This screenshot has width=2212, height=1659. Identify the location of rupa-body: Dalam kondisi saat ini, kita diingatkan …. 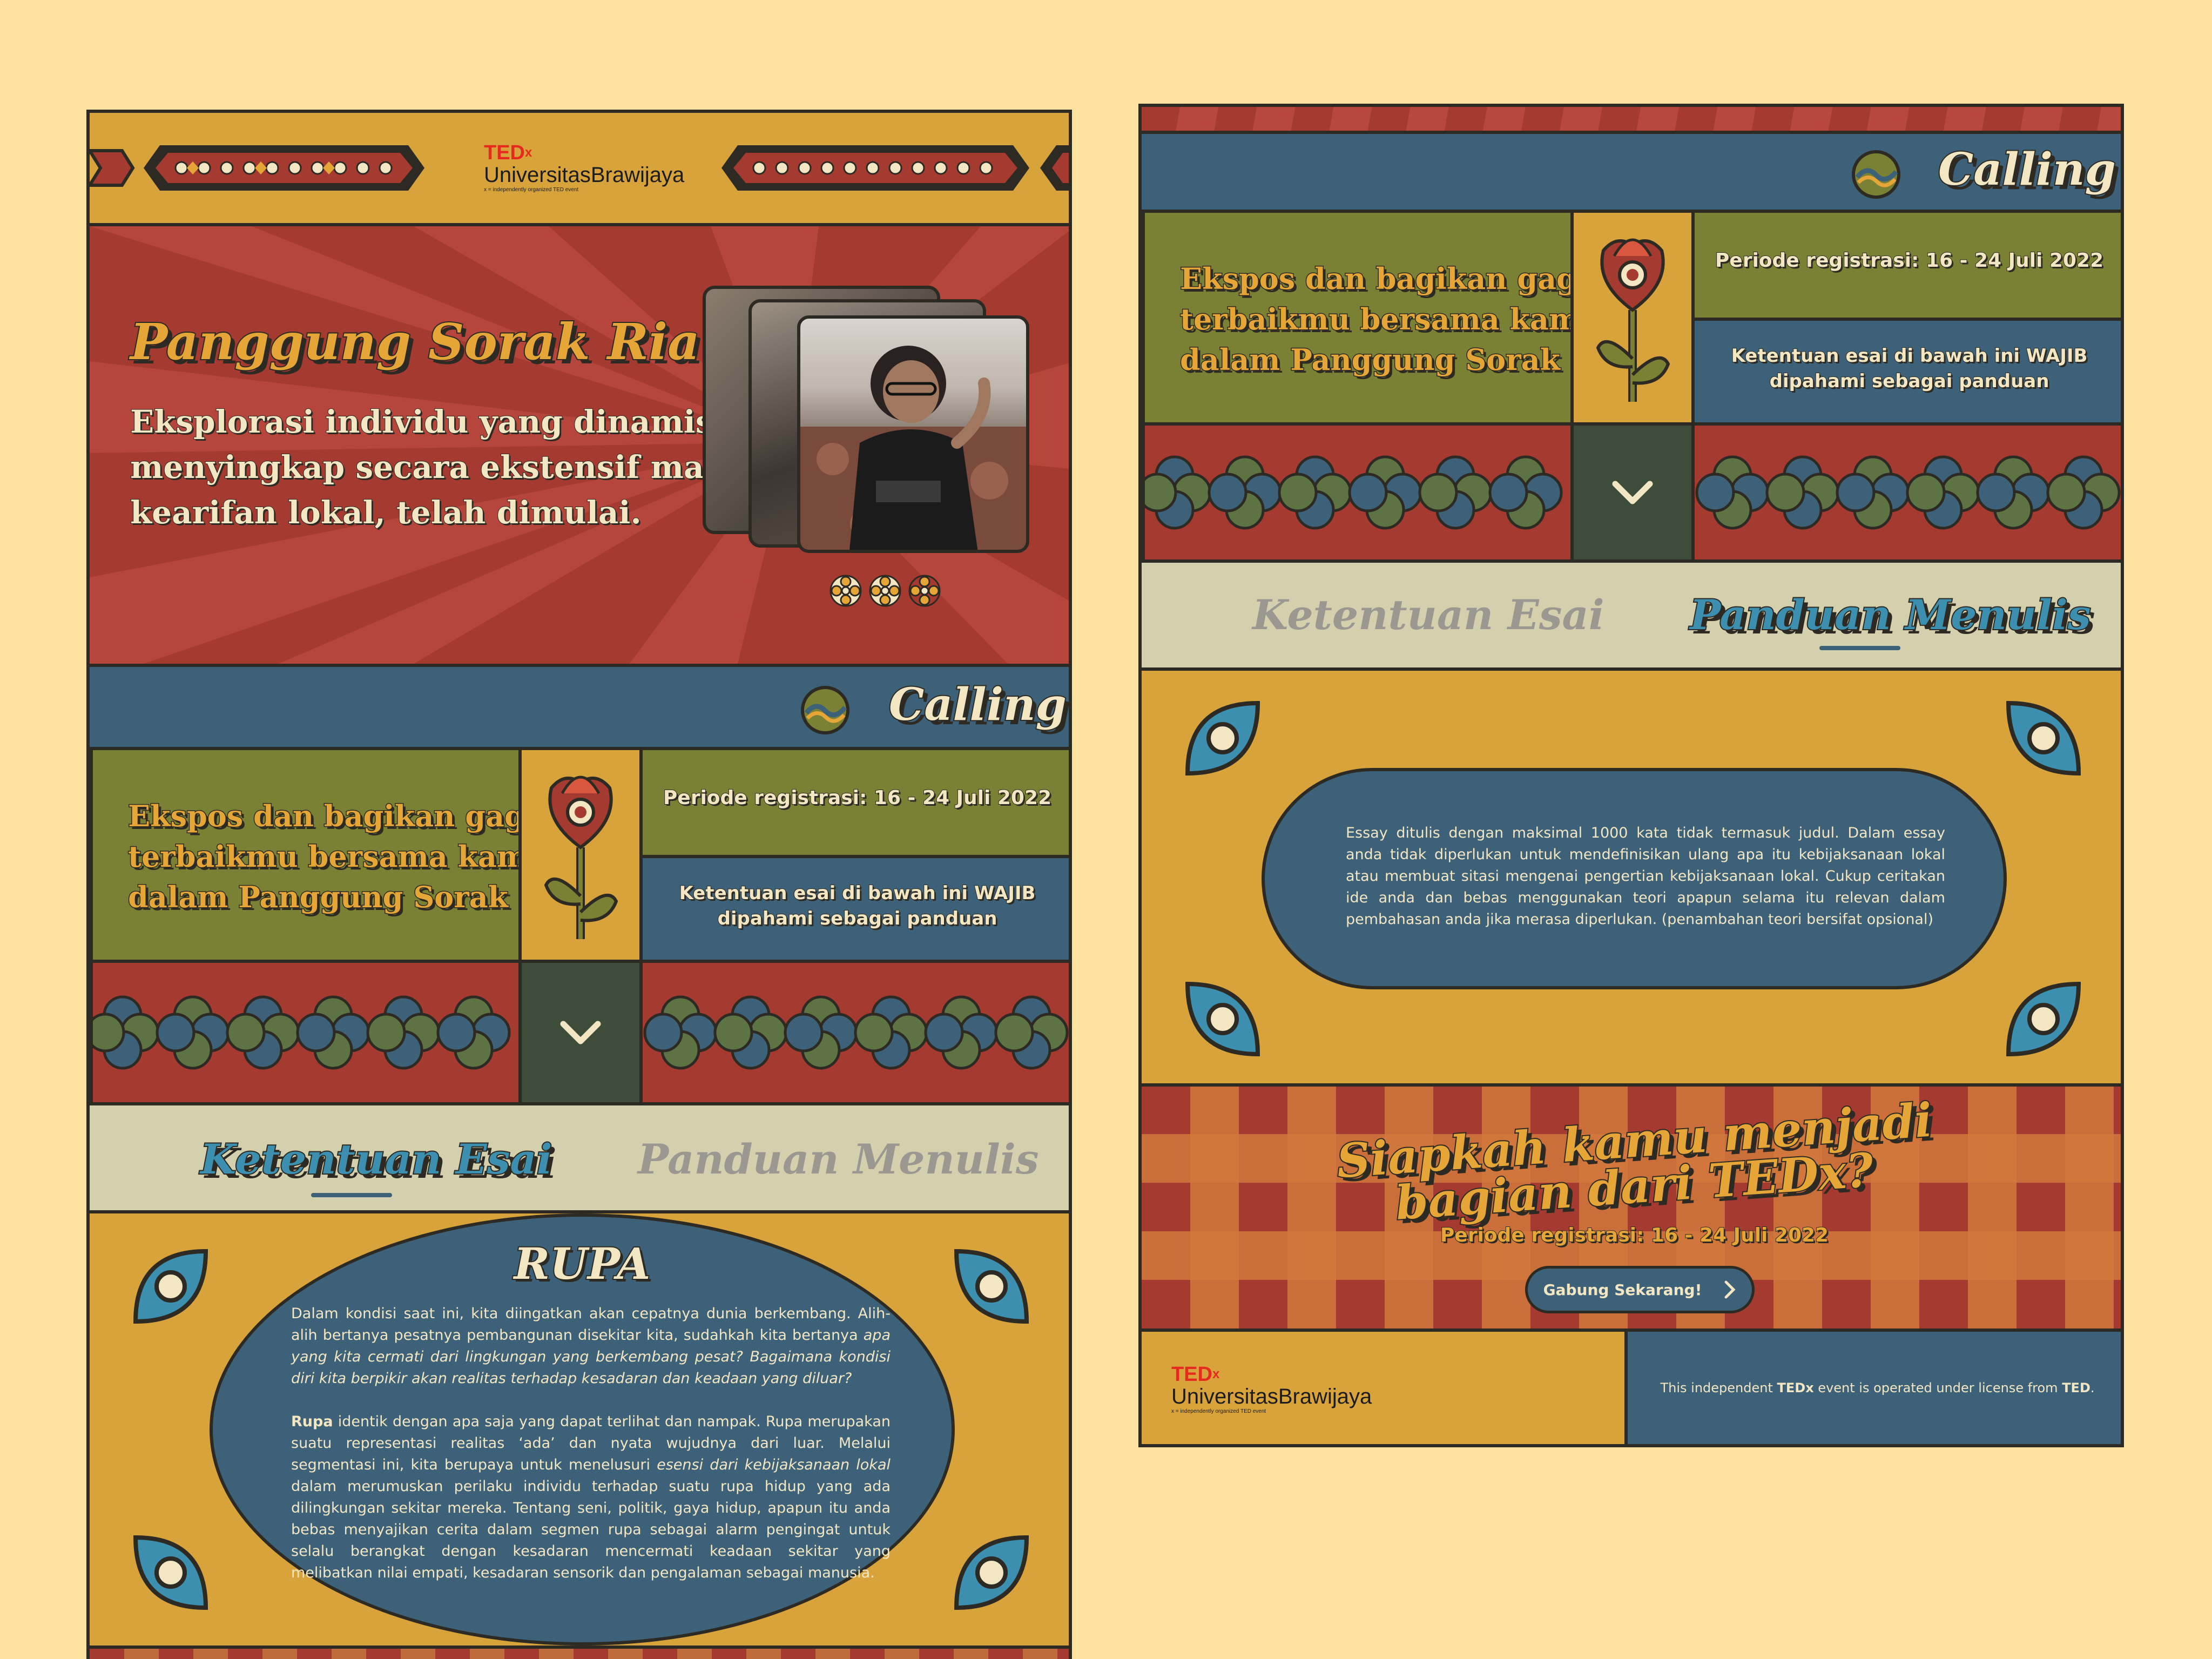
(591, 1443).